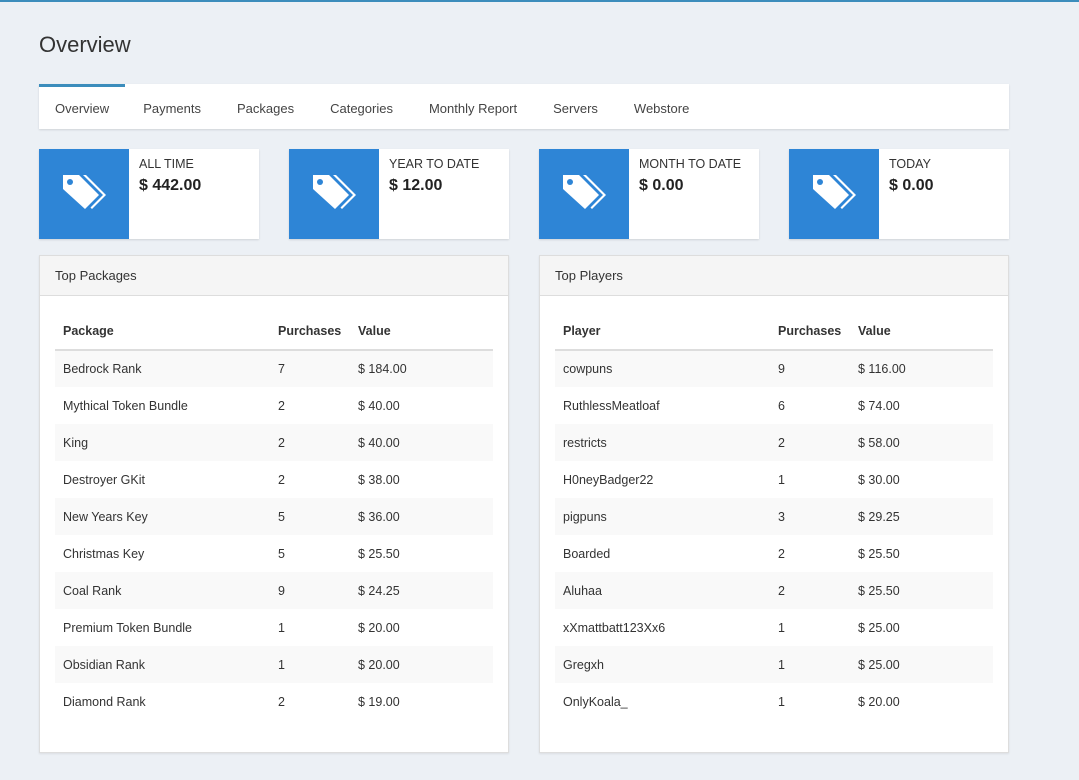 The height and width of the screenshot is (780, 1079). I want to click on table-cell: $ 116.00, so click(921, 368).